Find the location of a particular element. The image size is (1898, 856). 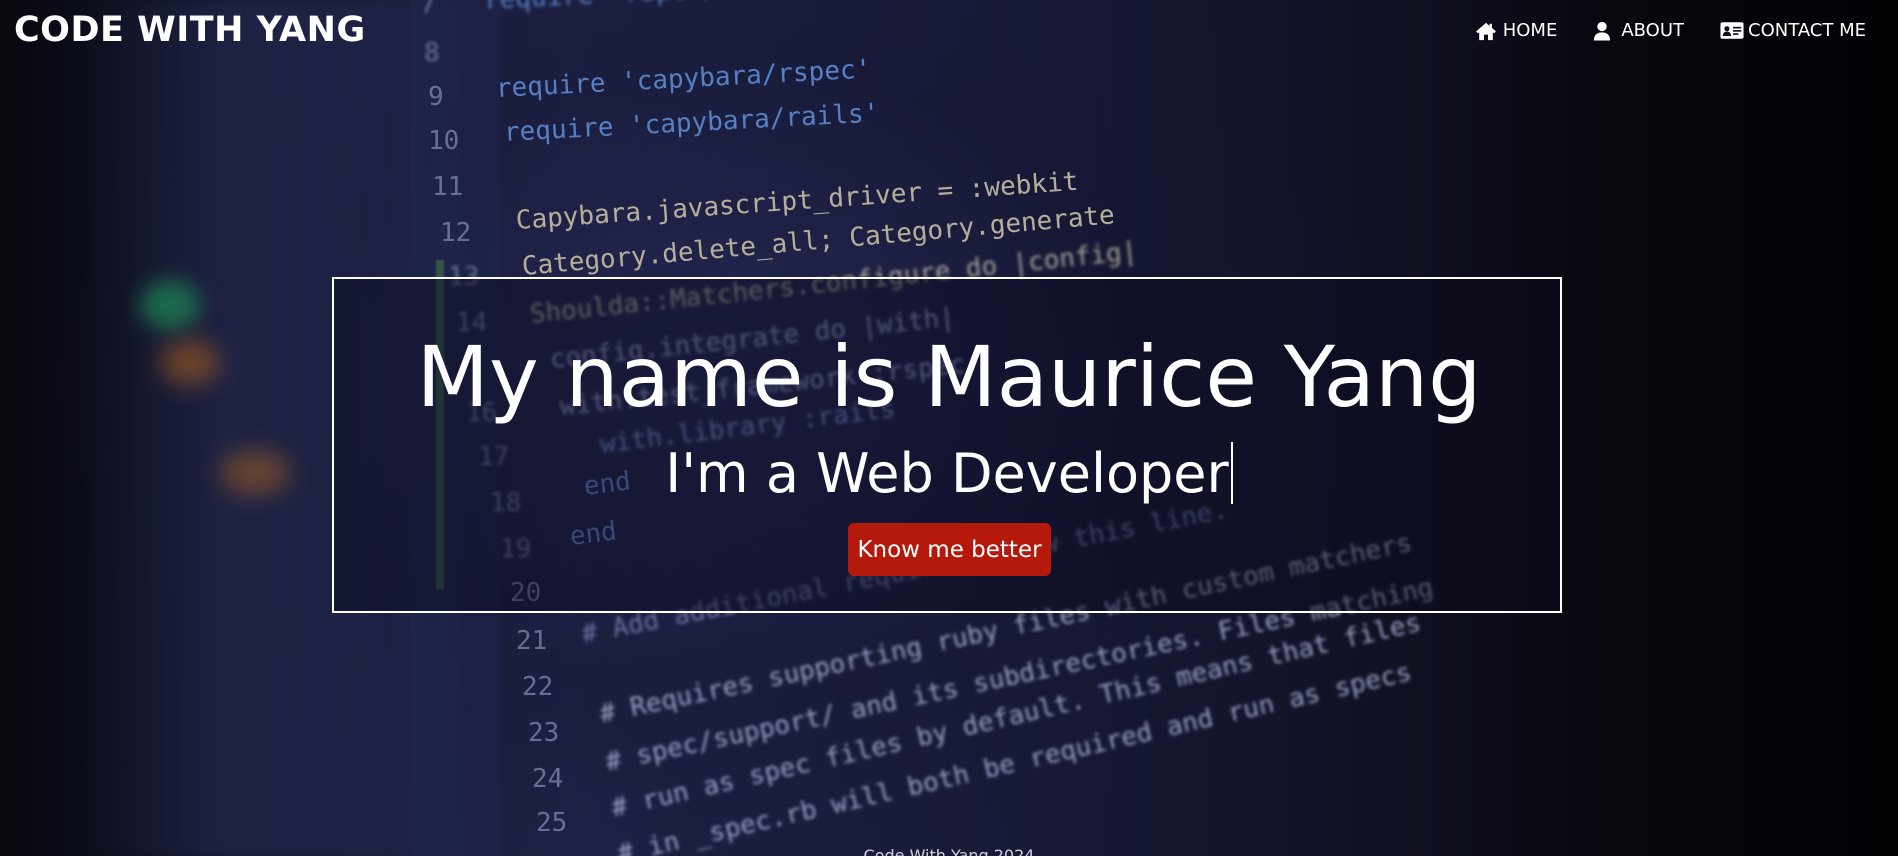

typed-subtitle-text: I'm a Web Developer is located at coordinates (947, 473).